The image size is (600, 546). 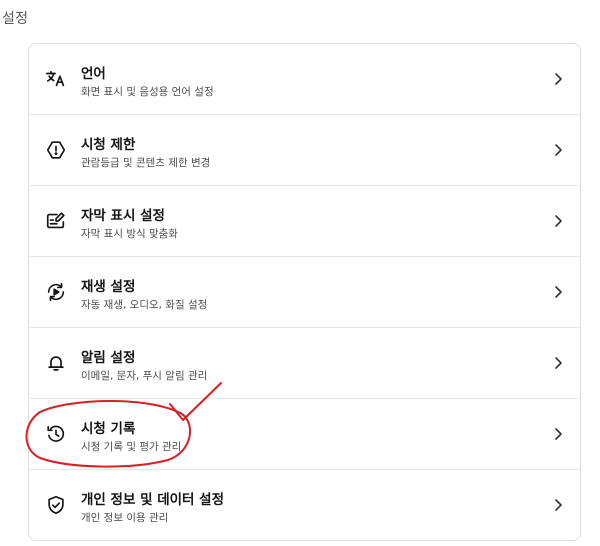 I want to click on settings-item-subtitles: 자막 표시 설정 자막 표시 방식 맞춤화, so click(x=304, y=221).